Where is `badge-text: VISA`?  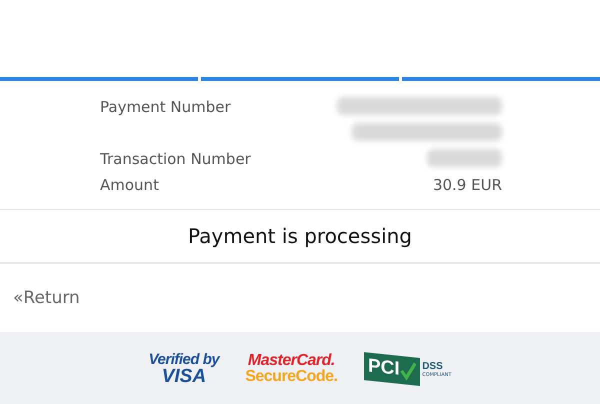 badge-text: VISA is located at coordinates (184, 376).